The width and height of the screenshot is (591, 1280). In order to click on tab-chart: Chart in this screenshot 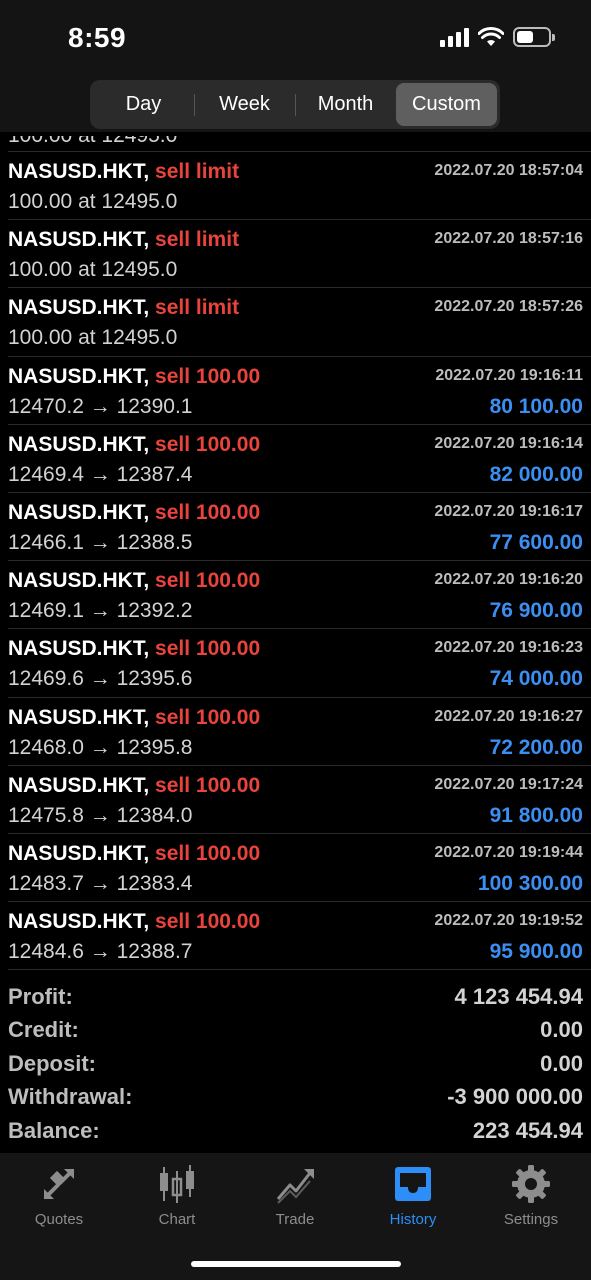, I will do `click(177, 1195)`.